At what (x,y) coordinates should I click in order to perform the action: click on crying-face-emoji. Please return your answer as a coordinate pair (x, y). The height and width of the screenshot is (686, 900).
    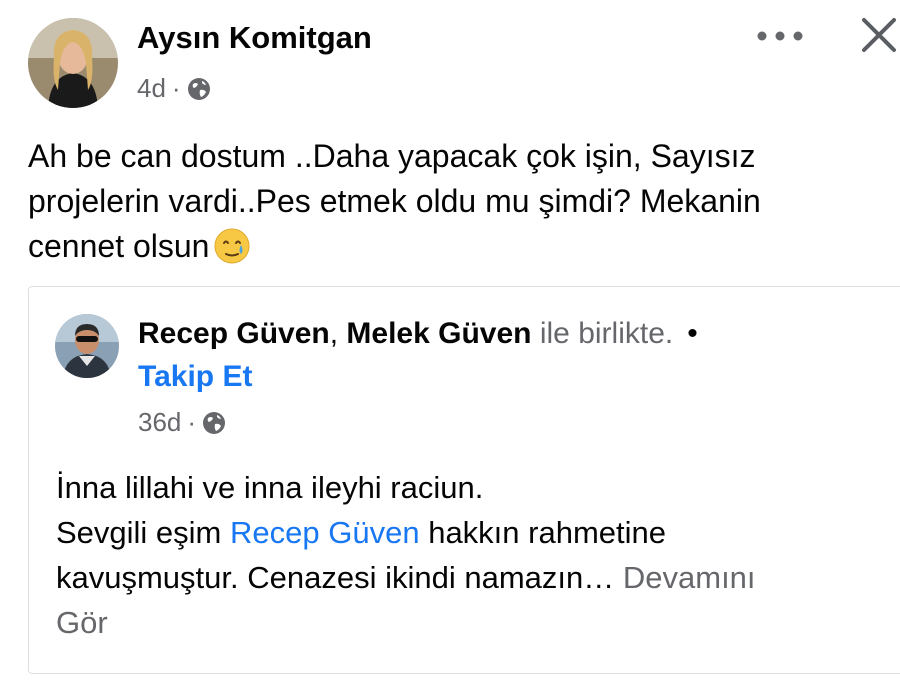
    Looking at the image, I should click on (232, 246).